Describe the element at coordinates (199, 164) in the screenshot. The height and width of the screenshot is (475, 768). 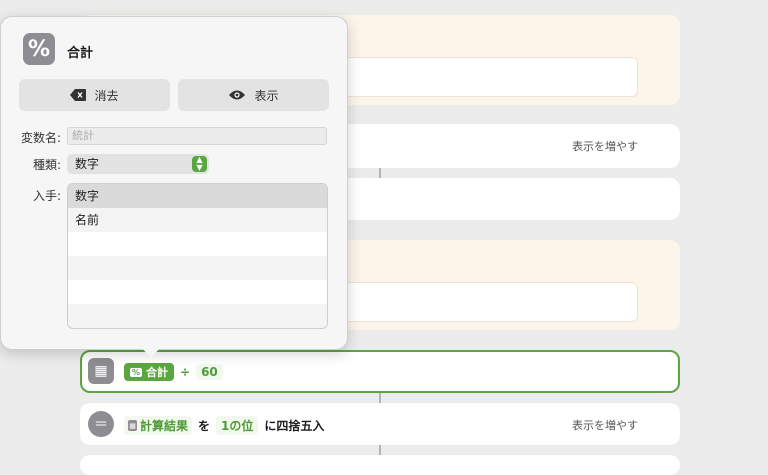
I see `chevron-up-down-icon: ▲ ▼` at that location.